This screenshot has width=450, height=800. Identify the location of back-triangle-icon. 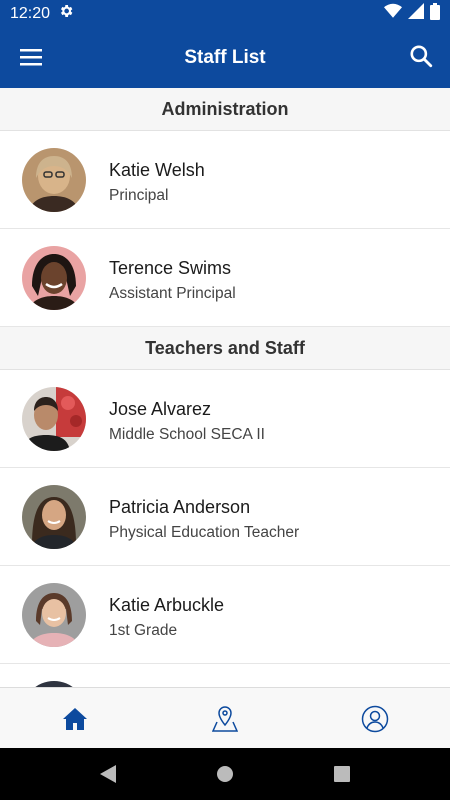
(108, 774).